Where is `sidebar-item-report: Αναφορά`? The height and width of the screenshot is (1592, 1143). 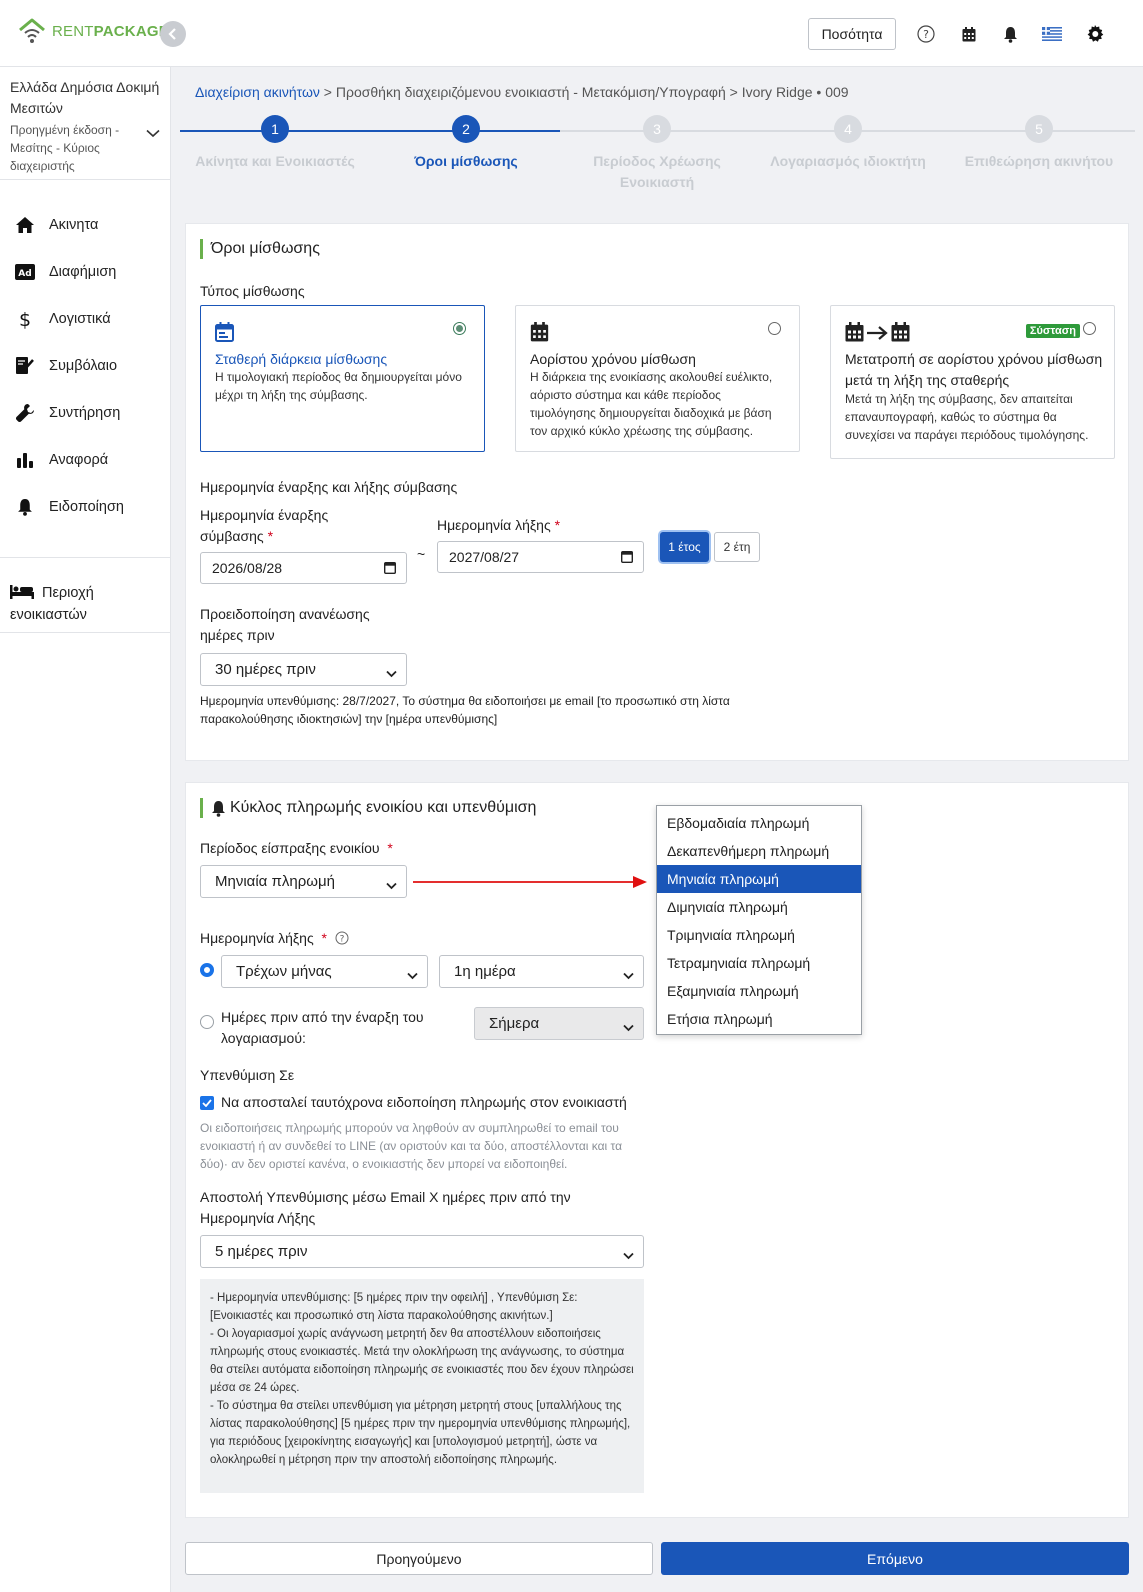 sidebar-item-report: Αναφορά is located at coordinates (61, 460).